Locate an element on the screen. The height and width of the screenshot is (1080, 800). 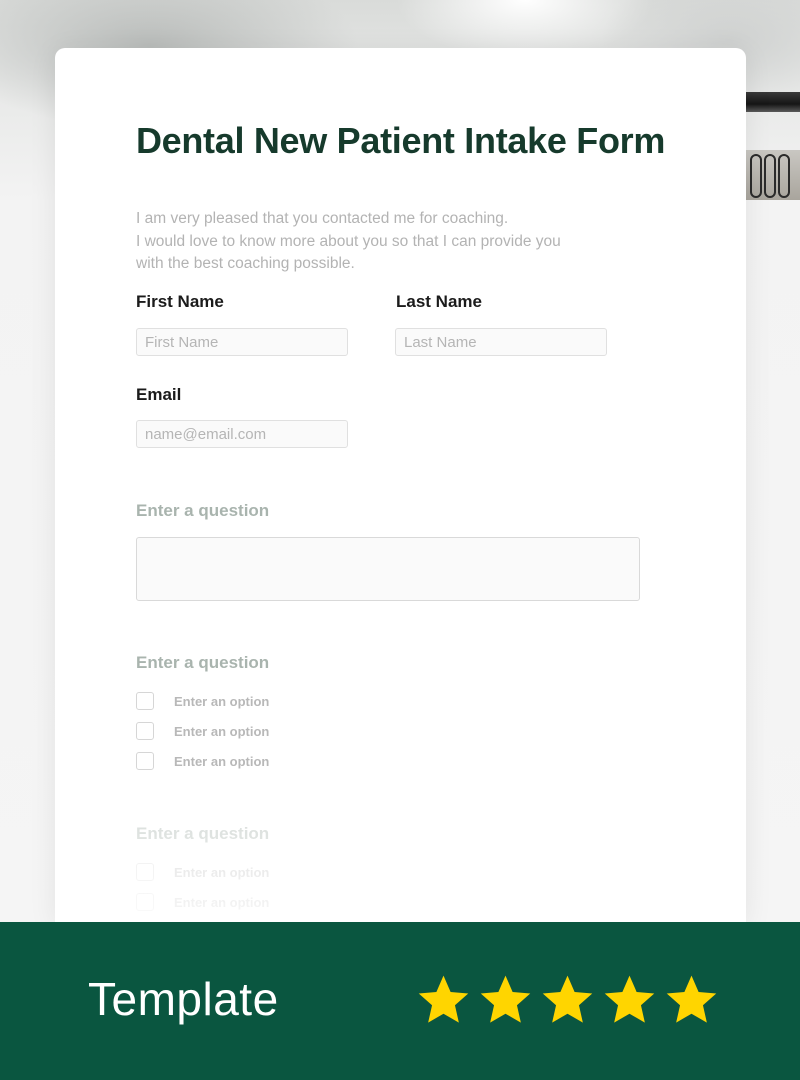
star-rating is located at coordinates (567, 1000).